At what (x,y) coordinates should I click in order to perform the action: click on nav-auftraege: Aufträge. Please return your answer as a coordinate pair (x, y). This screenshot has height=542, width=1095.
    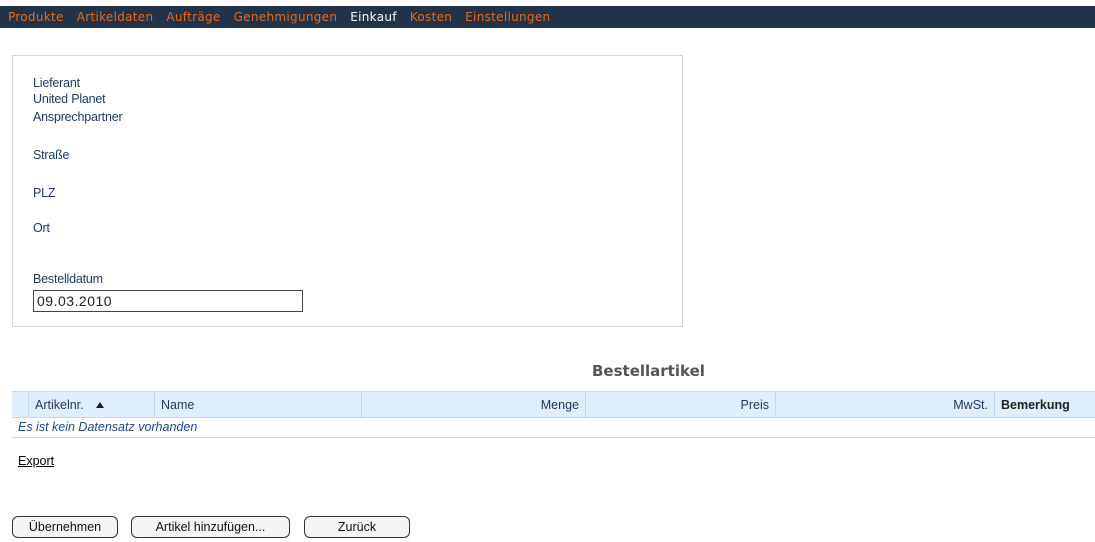
    Looking at the image, I should click on (193, 17).